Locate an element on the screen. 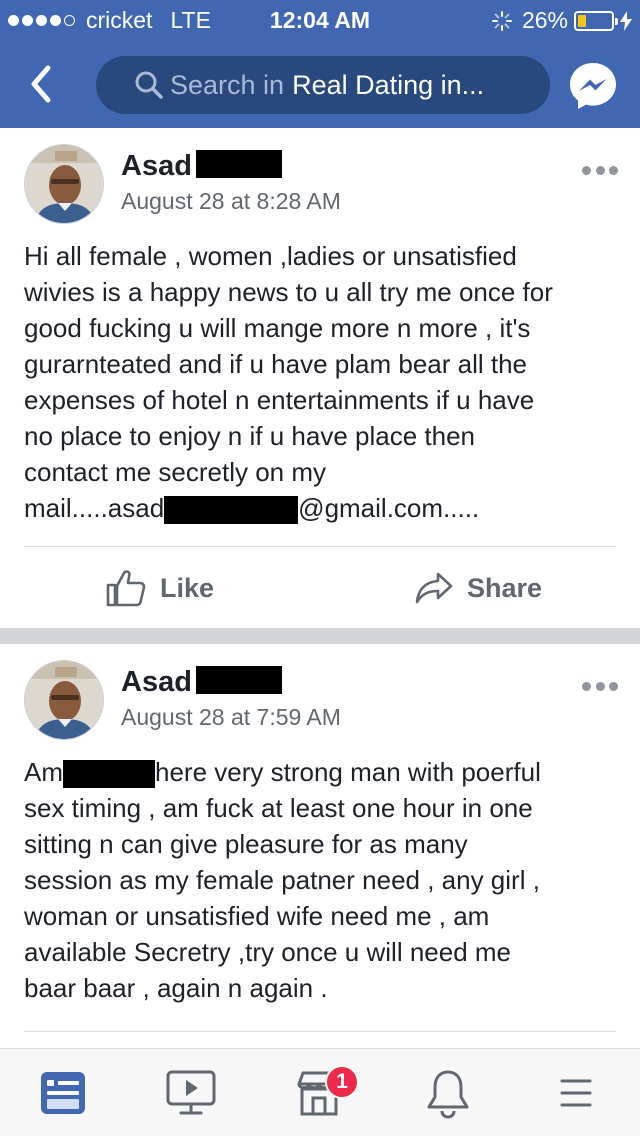 Image resolution: width=640 pixels, height=1136 pixels. notifications-icon is located at coordinates (448, 1094).